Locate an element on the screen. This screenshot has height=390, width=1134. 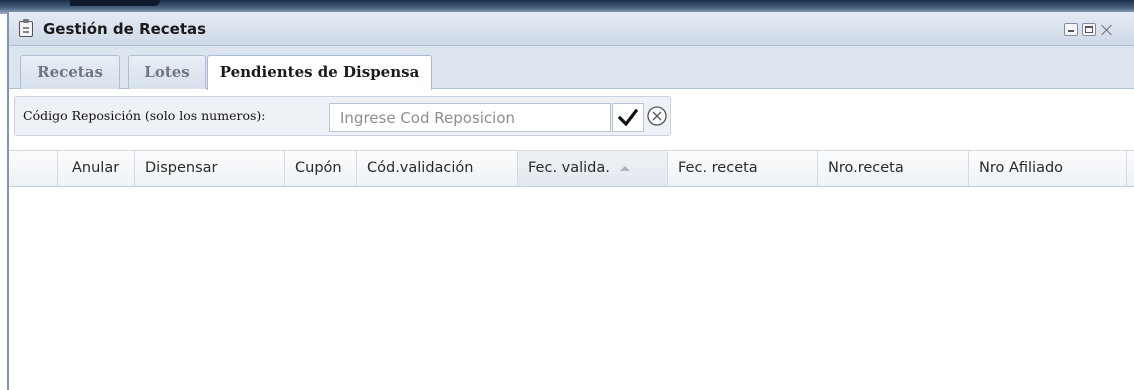
column-label: Nro.receta is located at coordinates (866, 168).